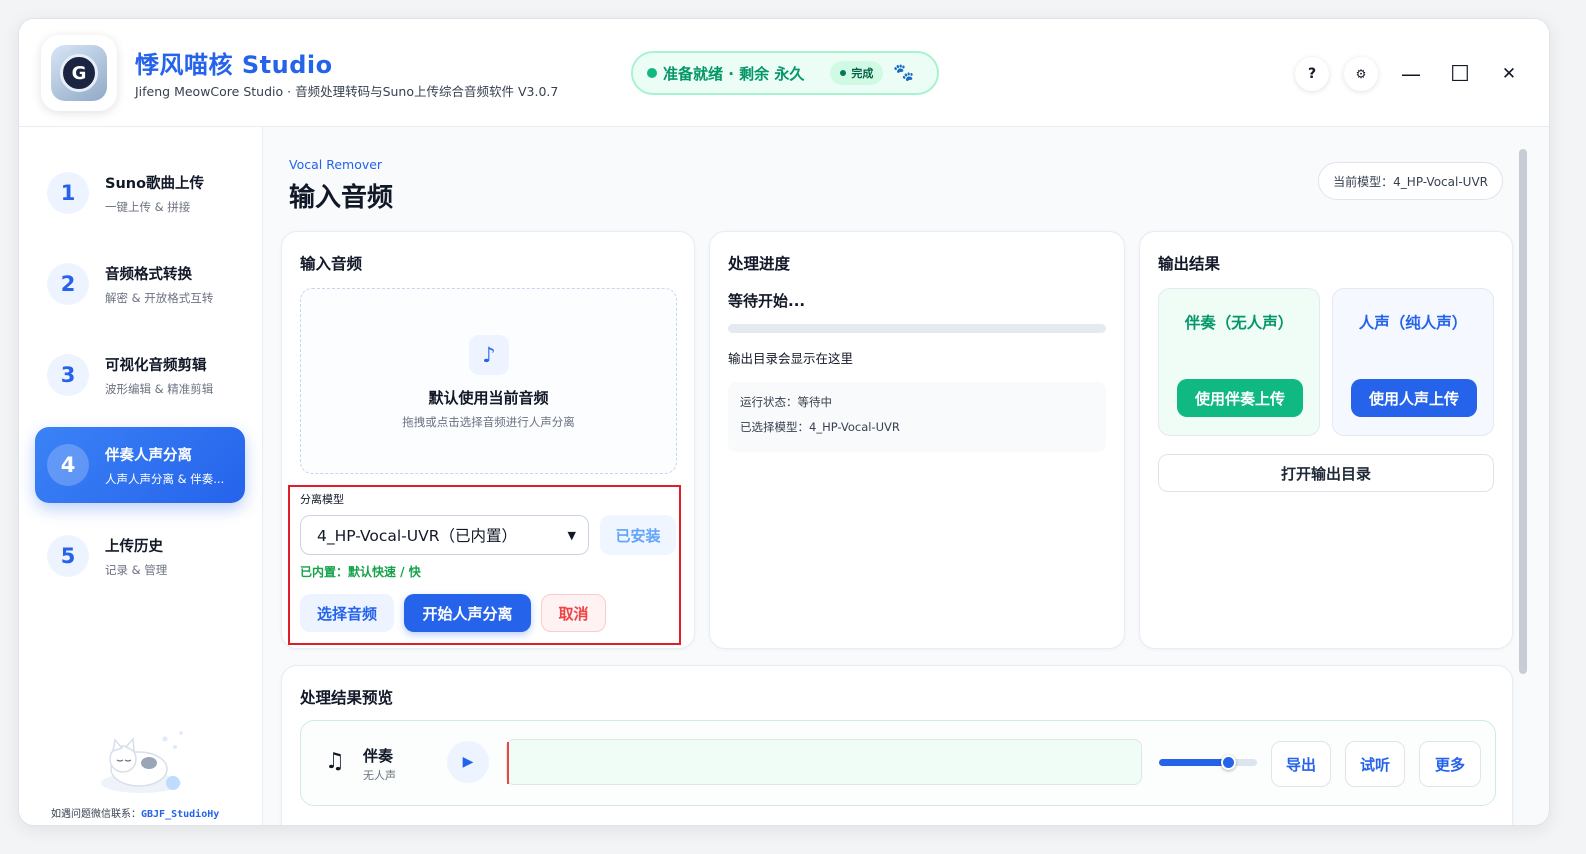  Describe the element at coordinates (136, 569) in the screenshot. I see `nav-desc: 记录 & 管理` at that location.